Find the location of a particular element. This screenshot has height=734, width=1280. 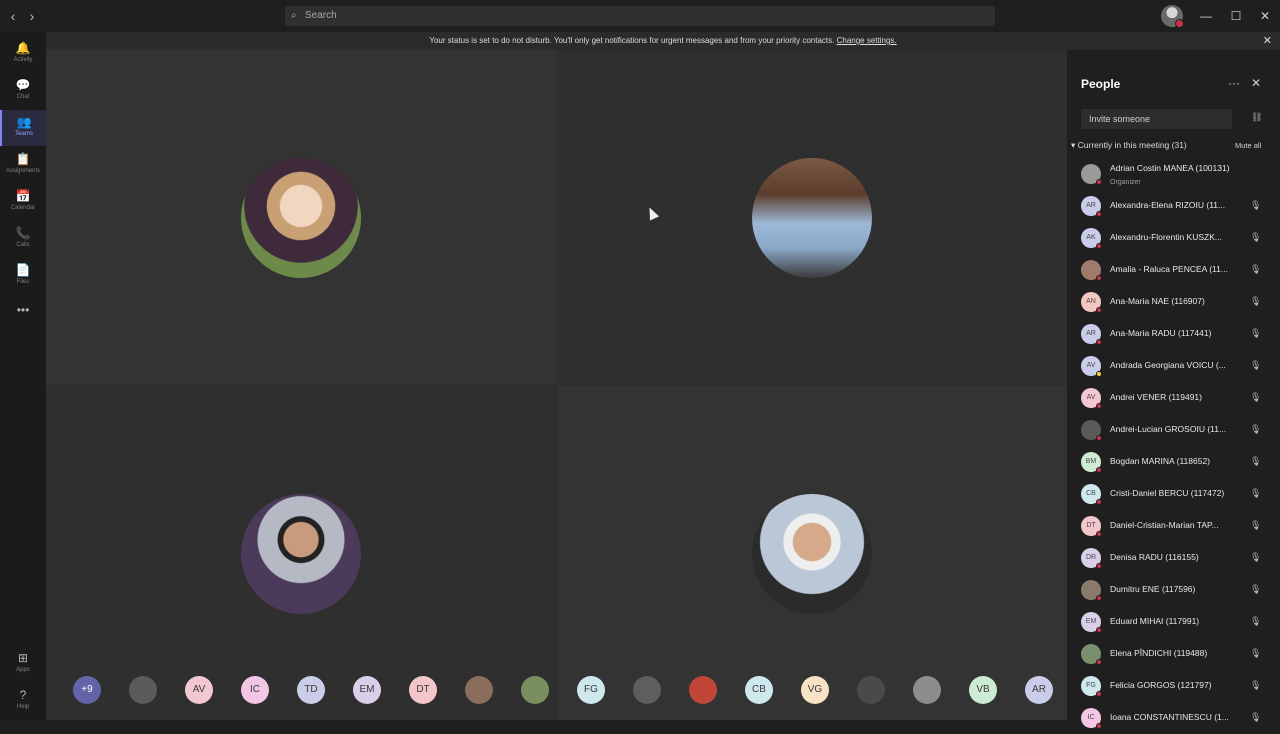

participant-row: AR Ana-Maria RADU (117441) 🎙 is located at coordinates (1173, 334).